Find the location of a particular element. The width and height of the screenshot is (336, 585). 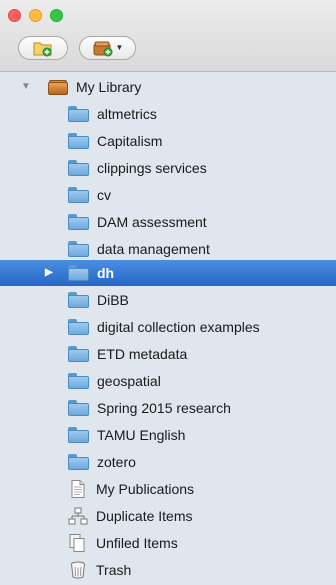

new-collection-icon is located at coordinates (42, 49).